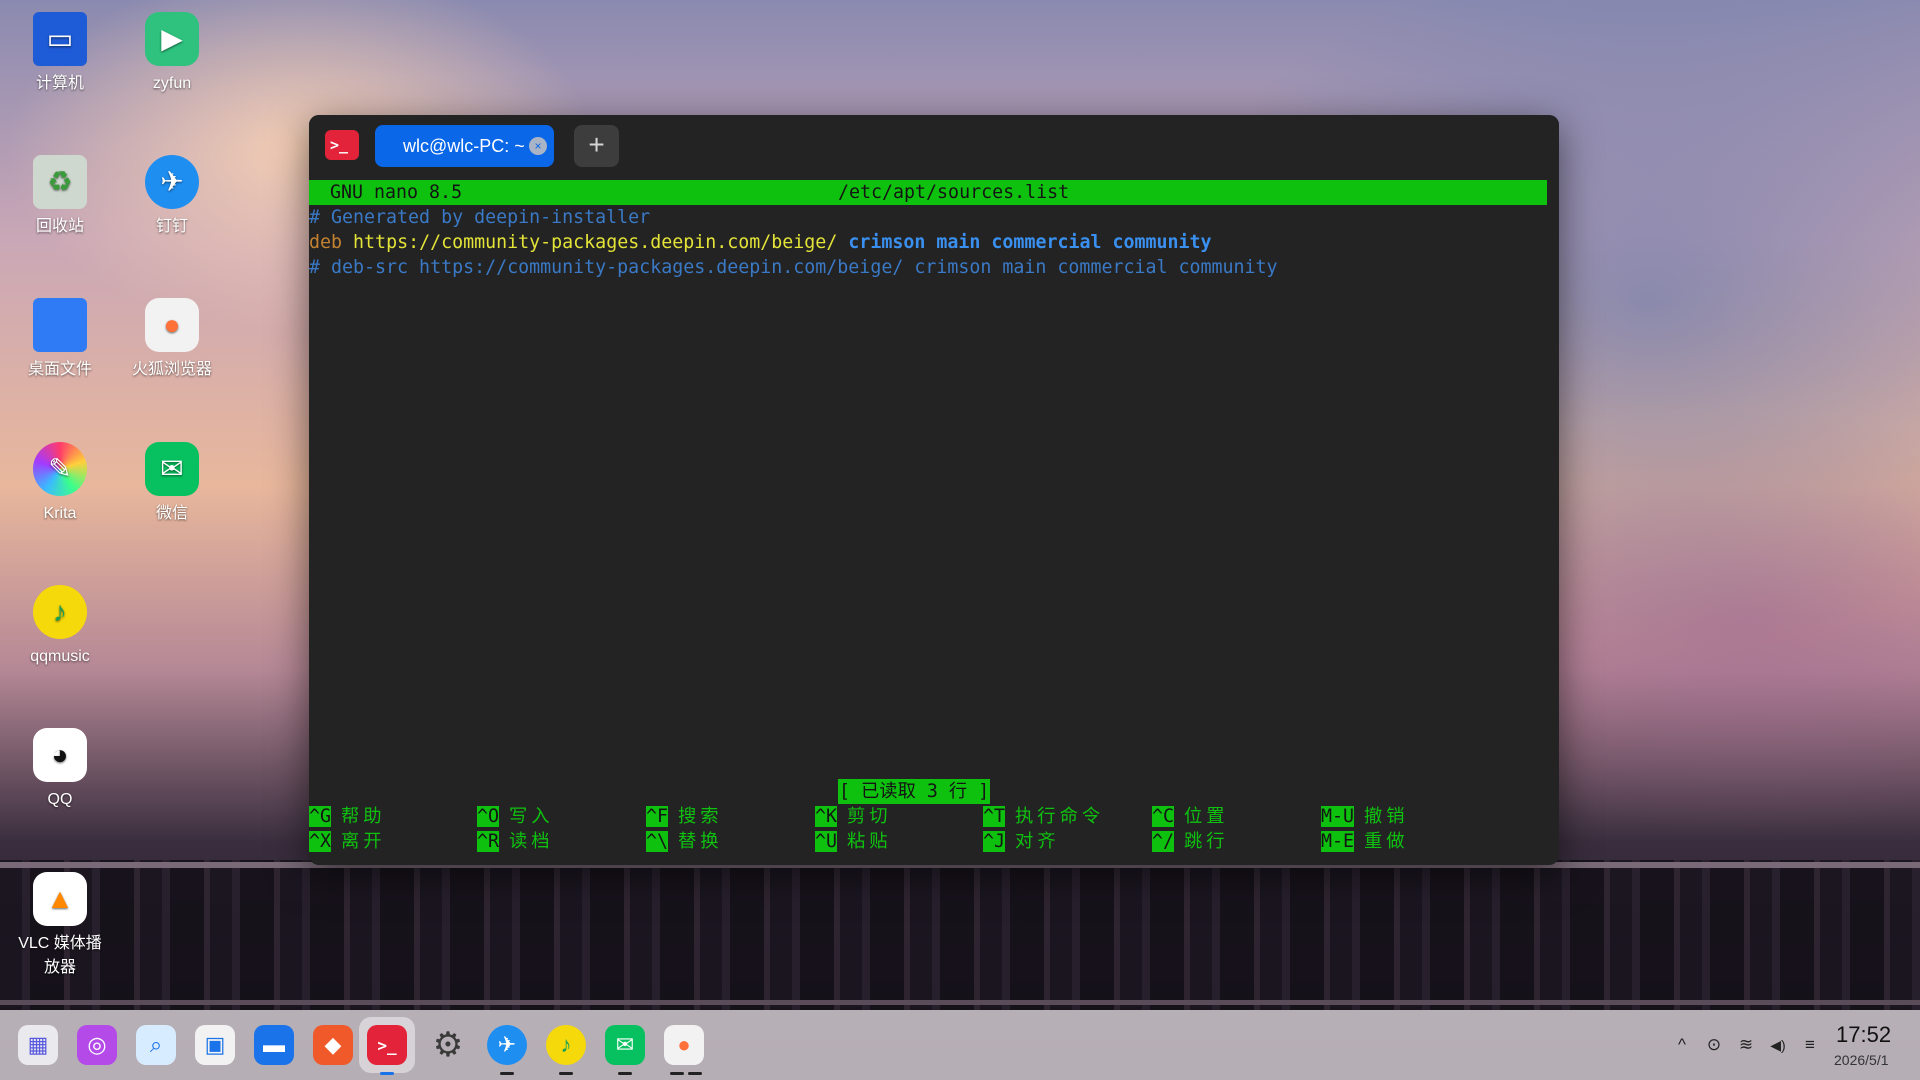 The width and height of the screenshot is (1920, 1080). I want to click on shortcut-paste: ^U 粘贴, so click(853, 841).